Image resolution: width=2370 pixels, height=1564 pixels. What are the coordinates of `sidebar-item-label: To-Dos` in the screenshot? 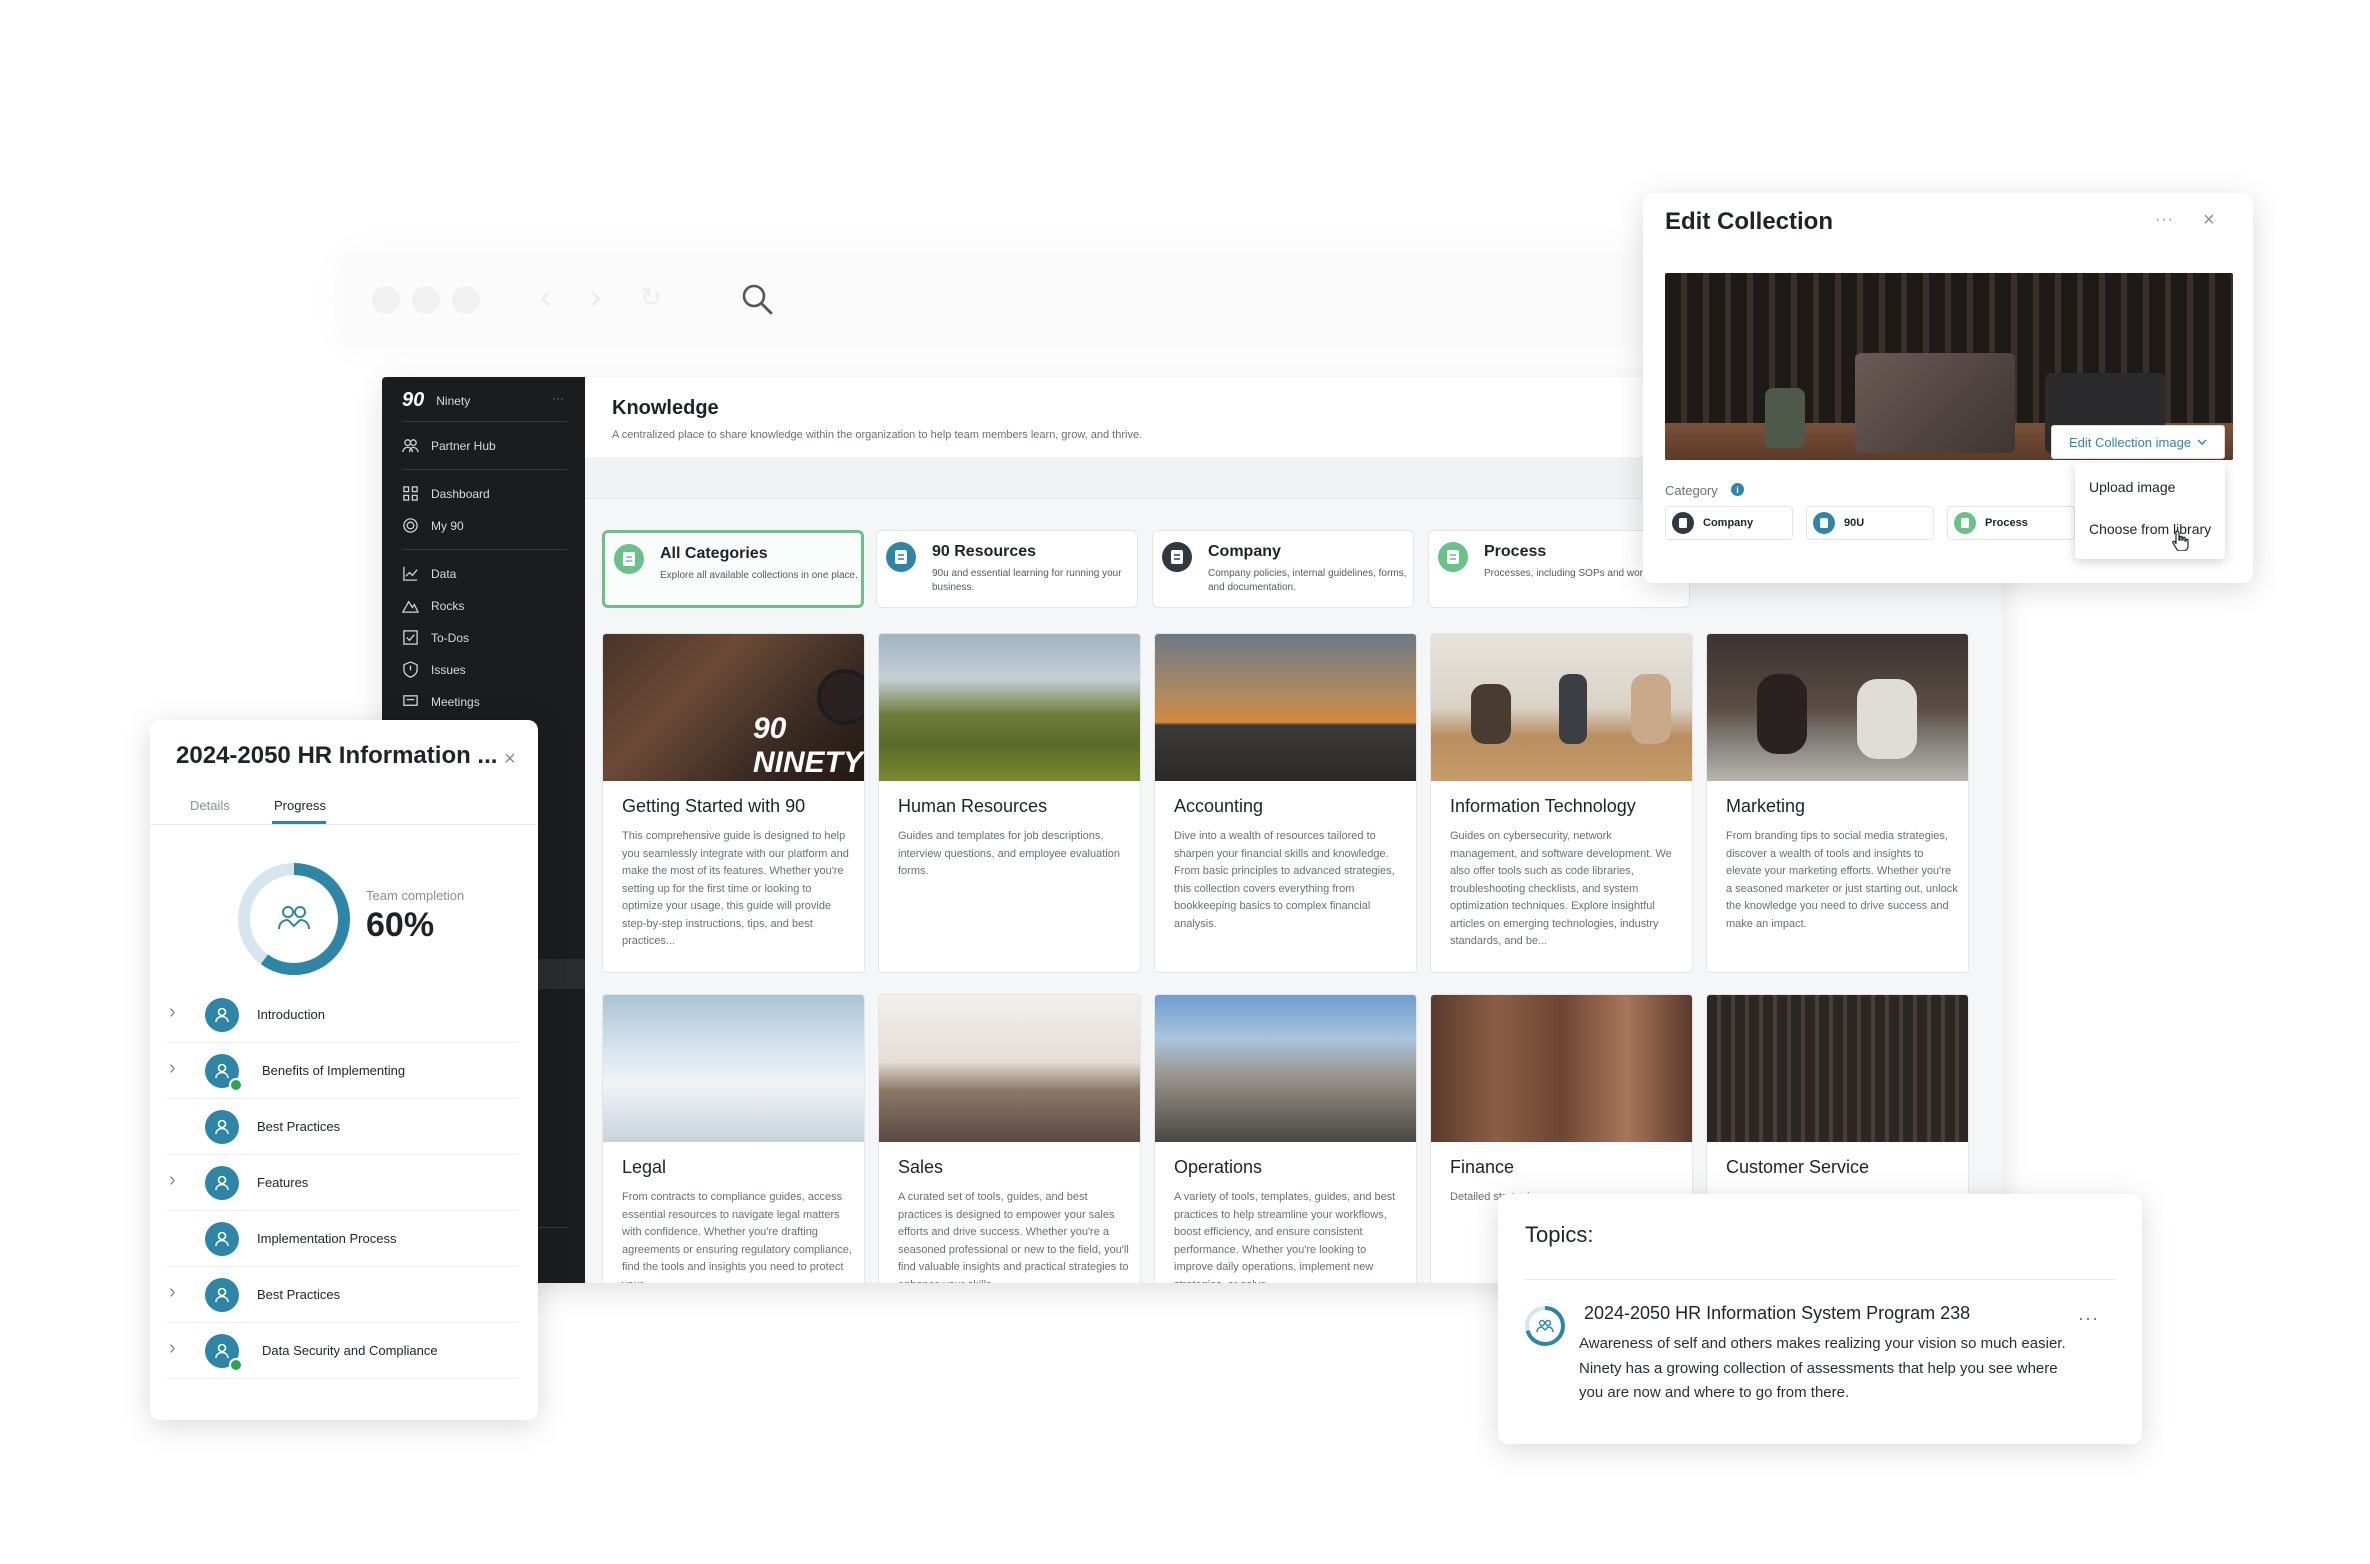 It's located at (450, 637).